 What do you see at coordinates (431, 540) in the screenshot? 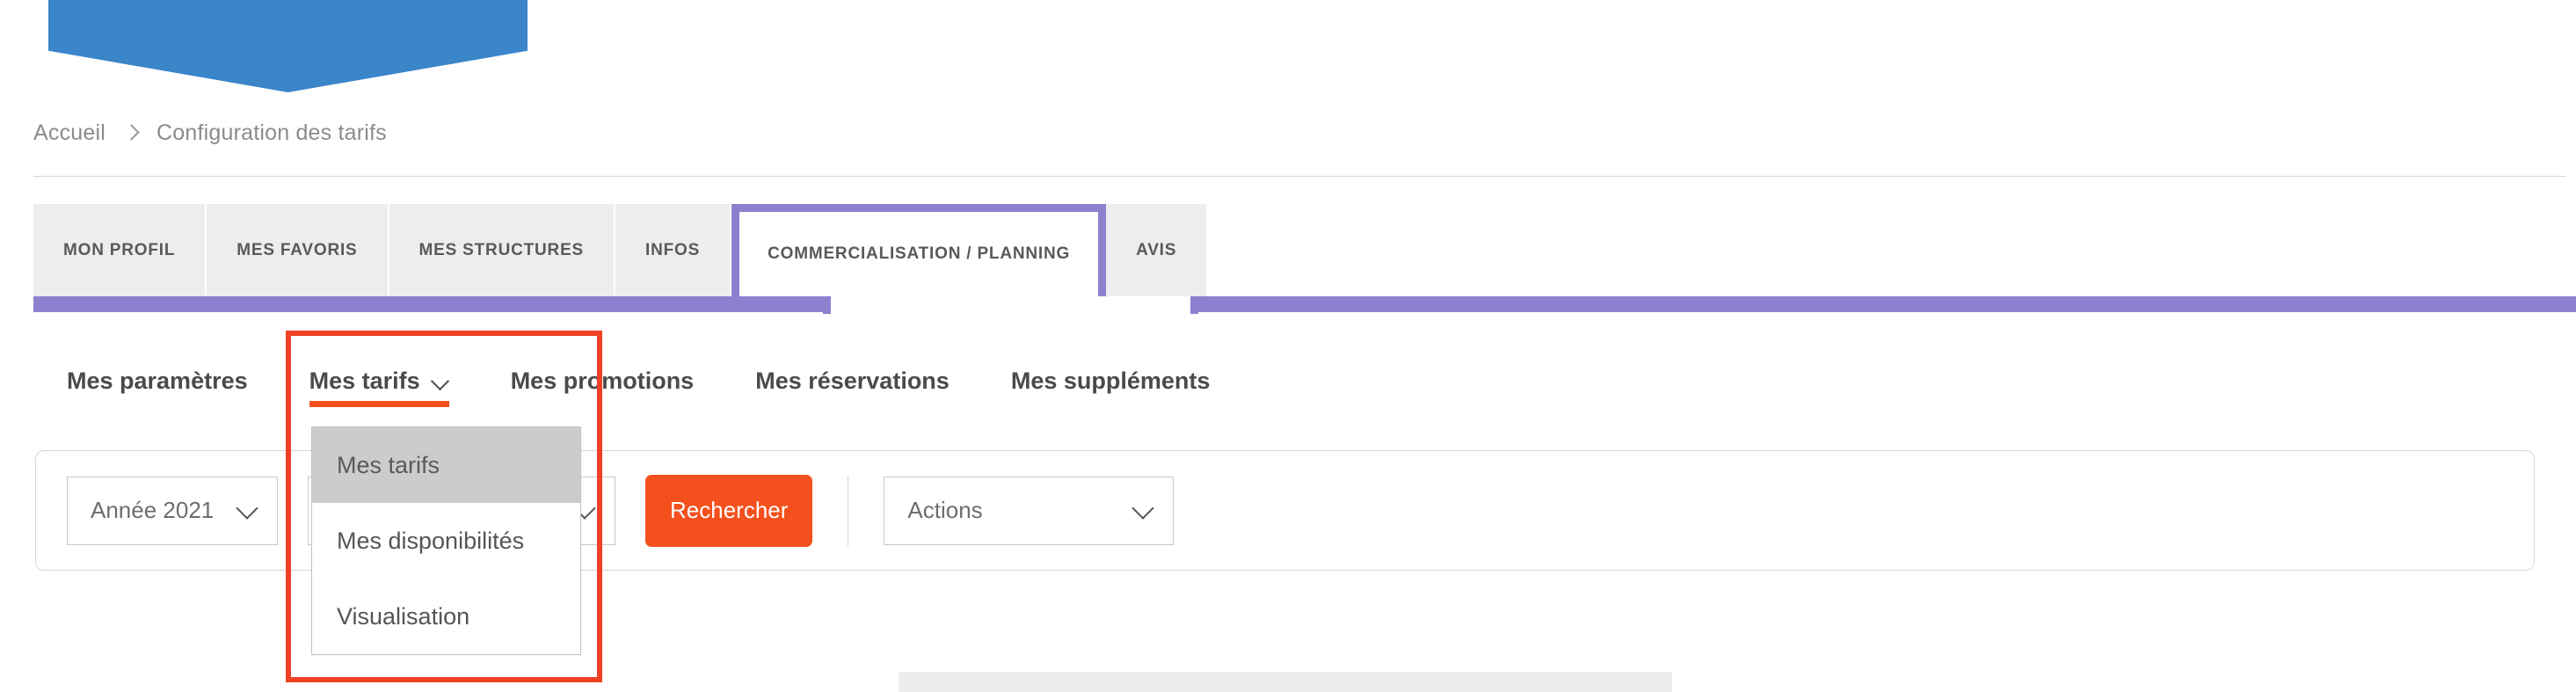
I see `dropdown-item-label: Mes disponibilités` at bounding box center [431, 540].